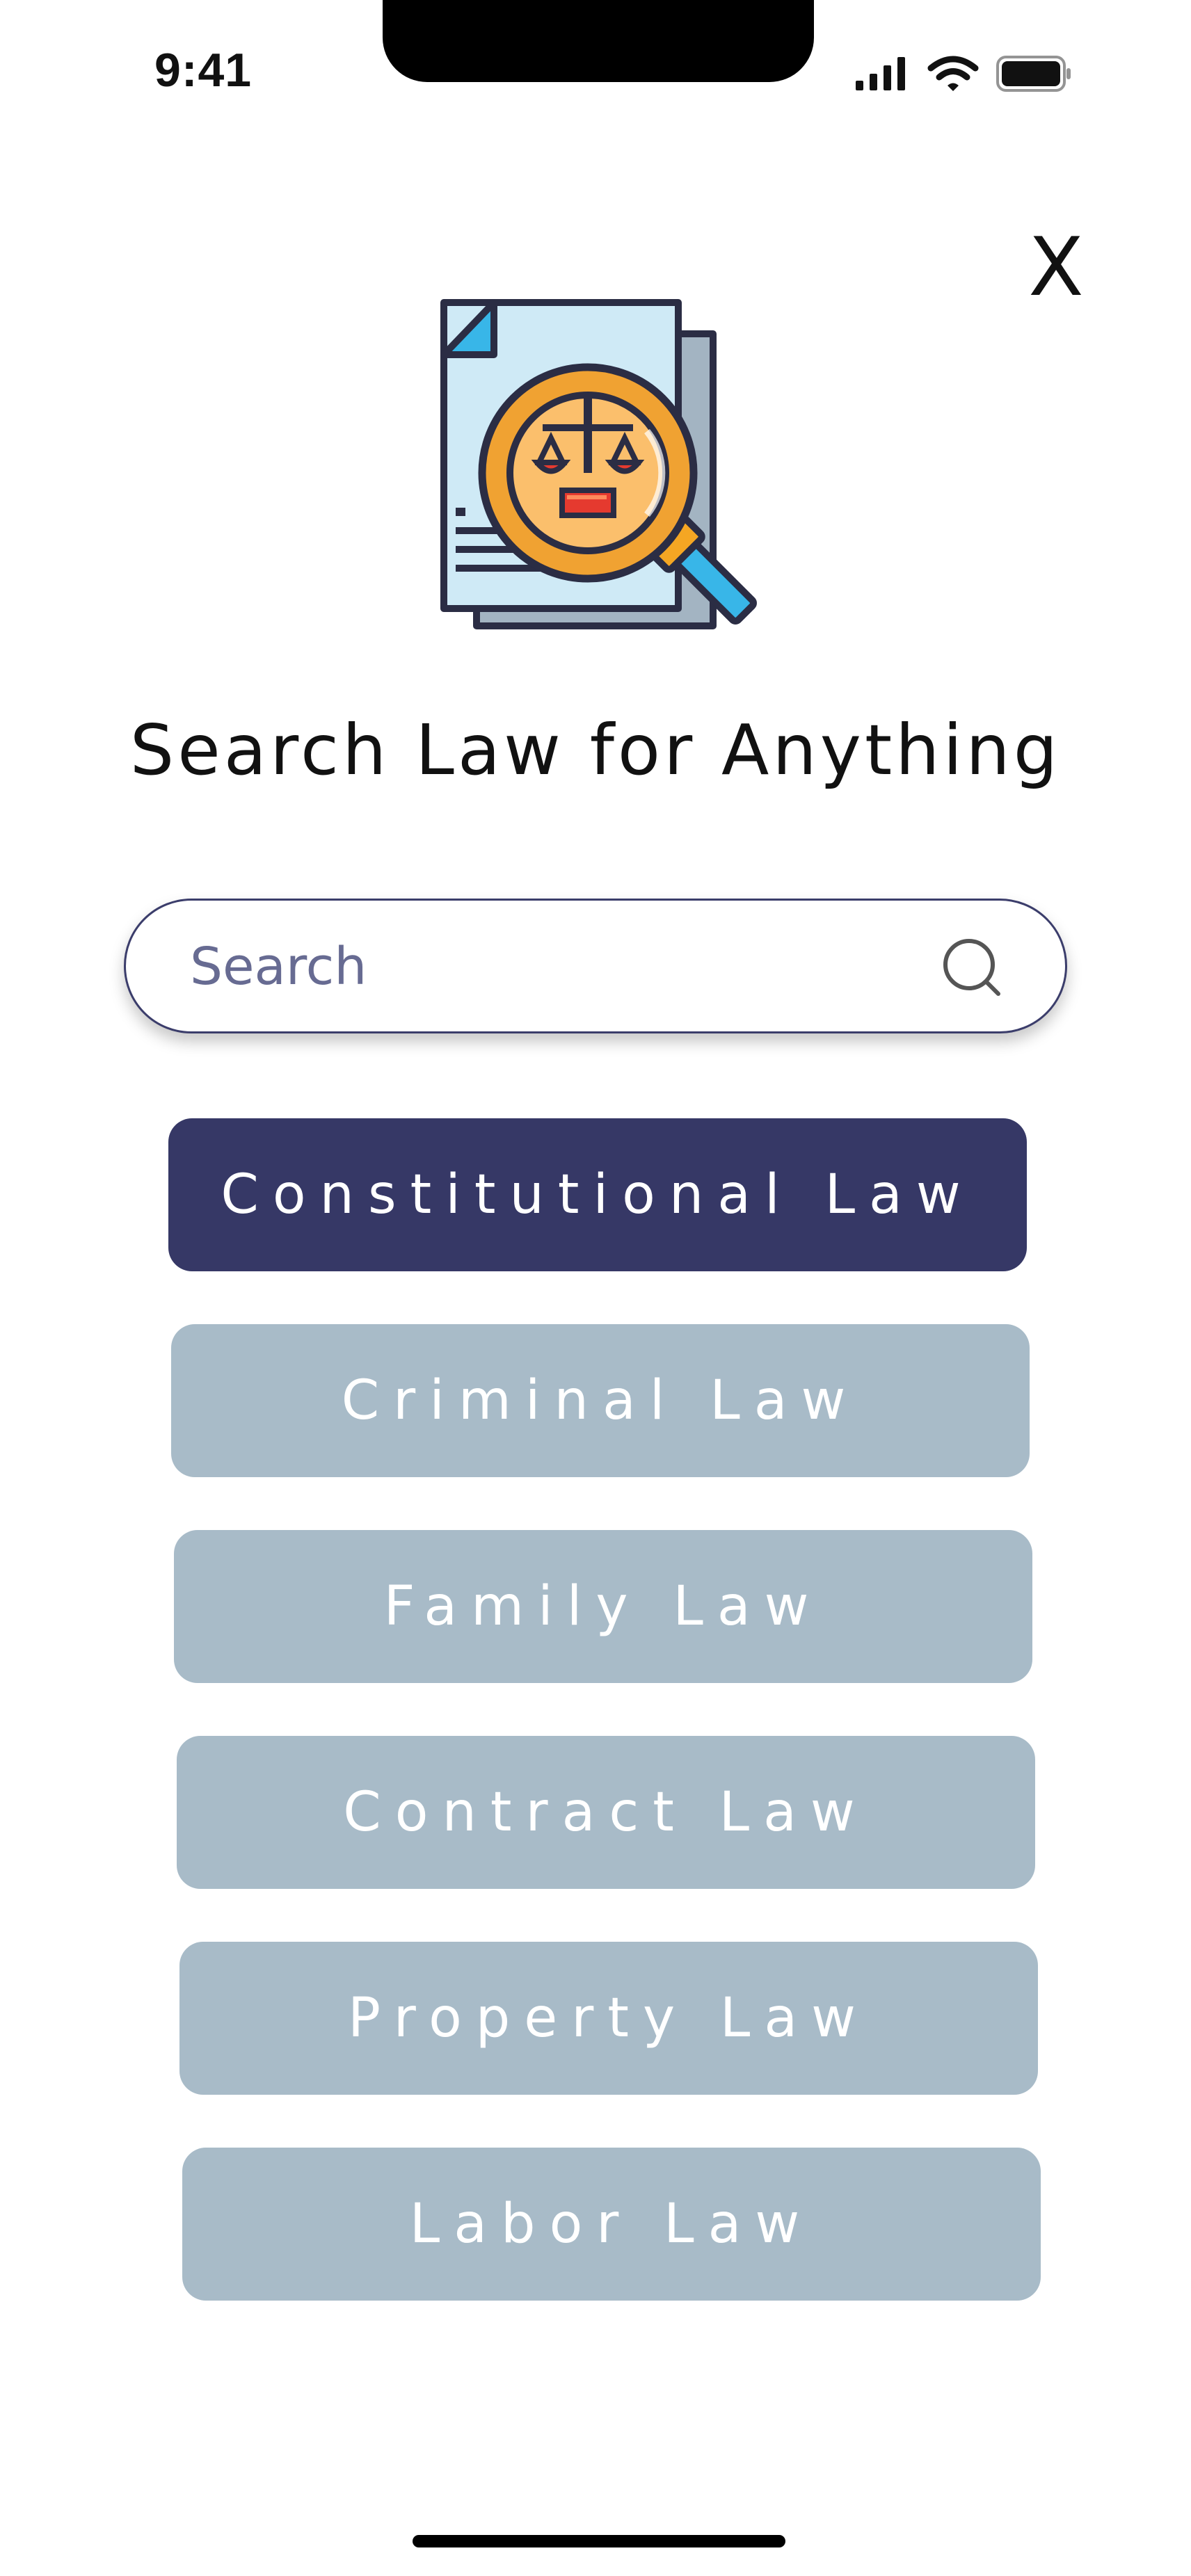  Describe the element at coordinates (612, 2225) in the screenshot. I see `category-labor-law: Labor Law` at that location.